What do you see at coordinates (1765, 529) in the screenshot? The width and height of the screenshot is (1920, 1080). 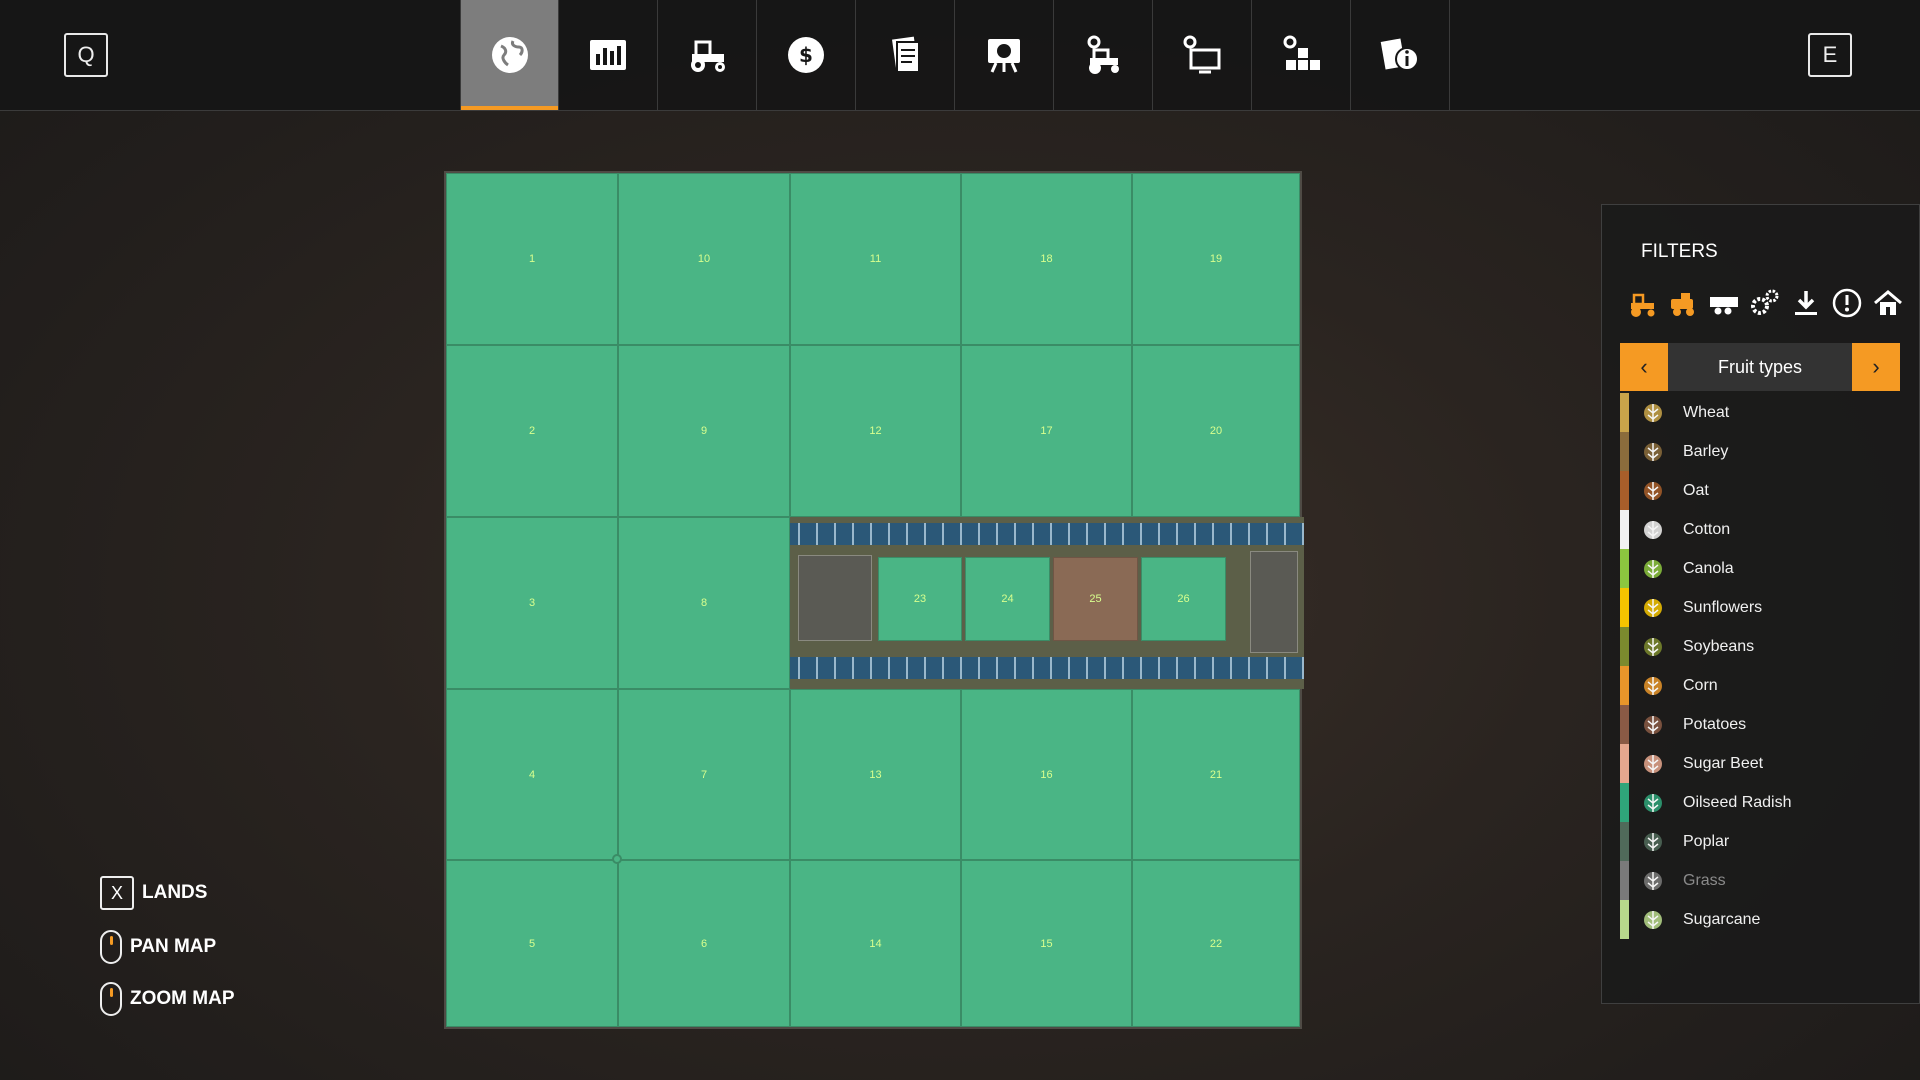 I see `fruit-item: Cotton` at bounding box center [1765, 529].